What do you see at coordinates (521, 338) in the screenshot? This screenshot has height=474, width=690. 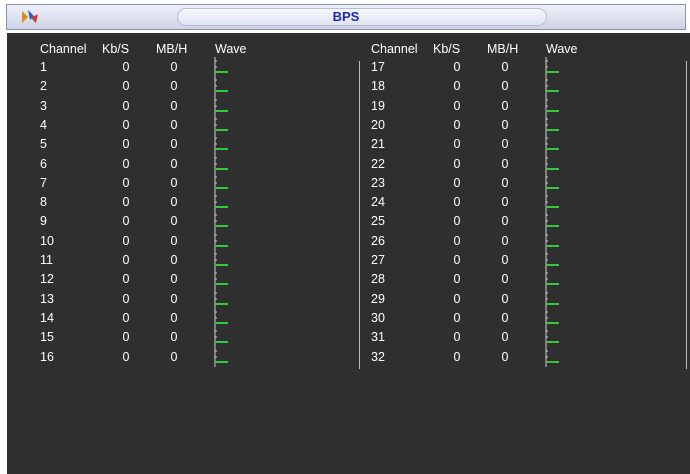 I see `channel-row: 31 0 0` at bounding box center [521, 338].